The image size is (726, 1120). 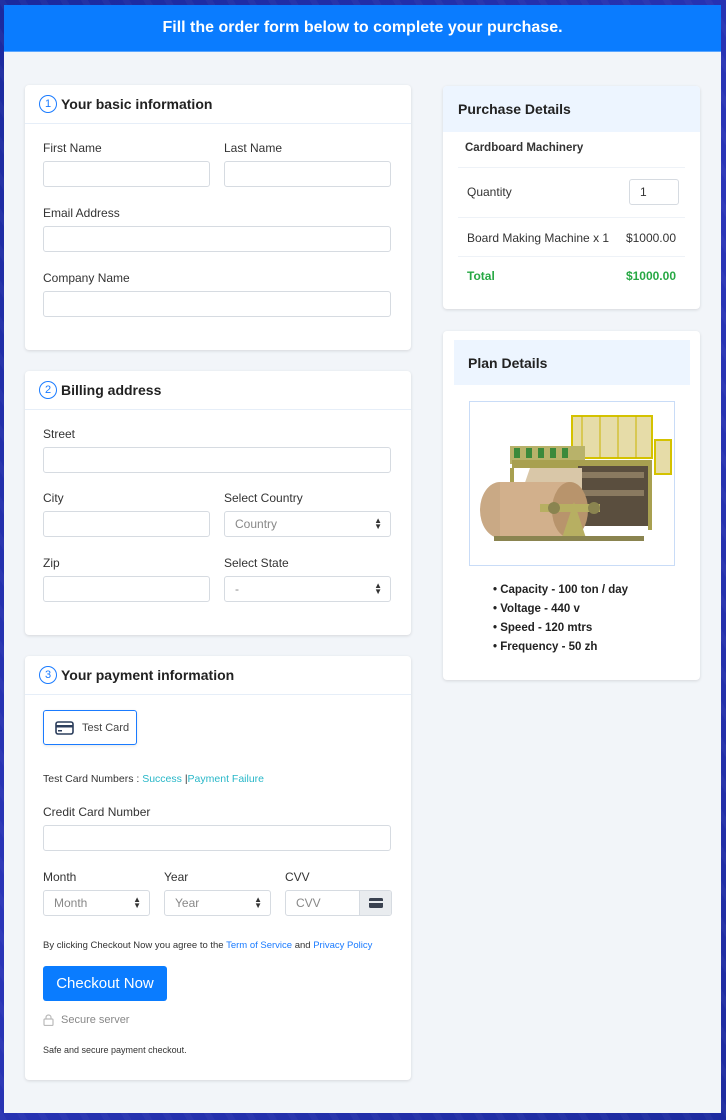 I want to click on cvv-addon, so click(x=375, y=903).